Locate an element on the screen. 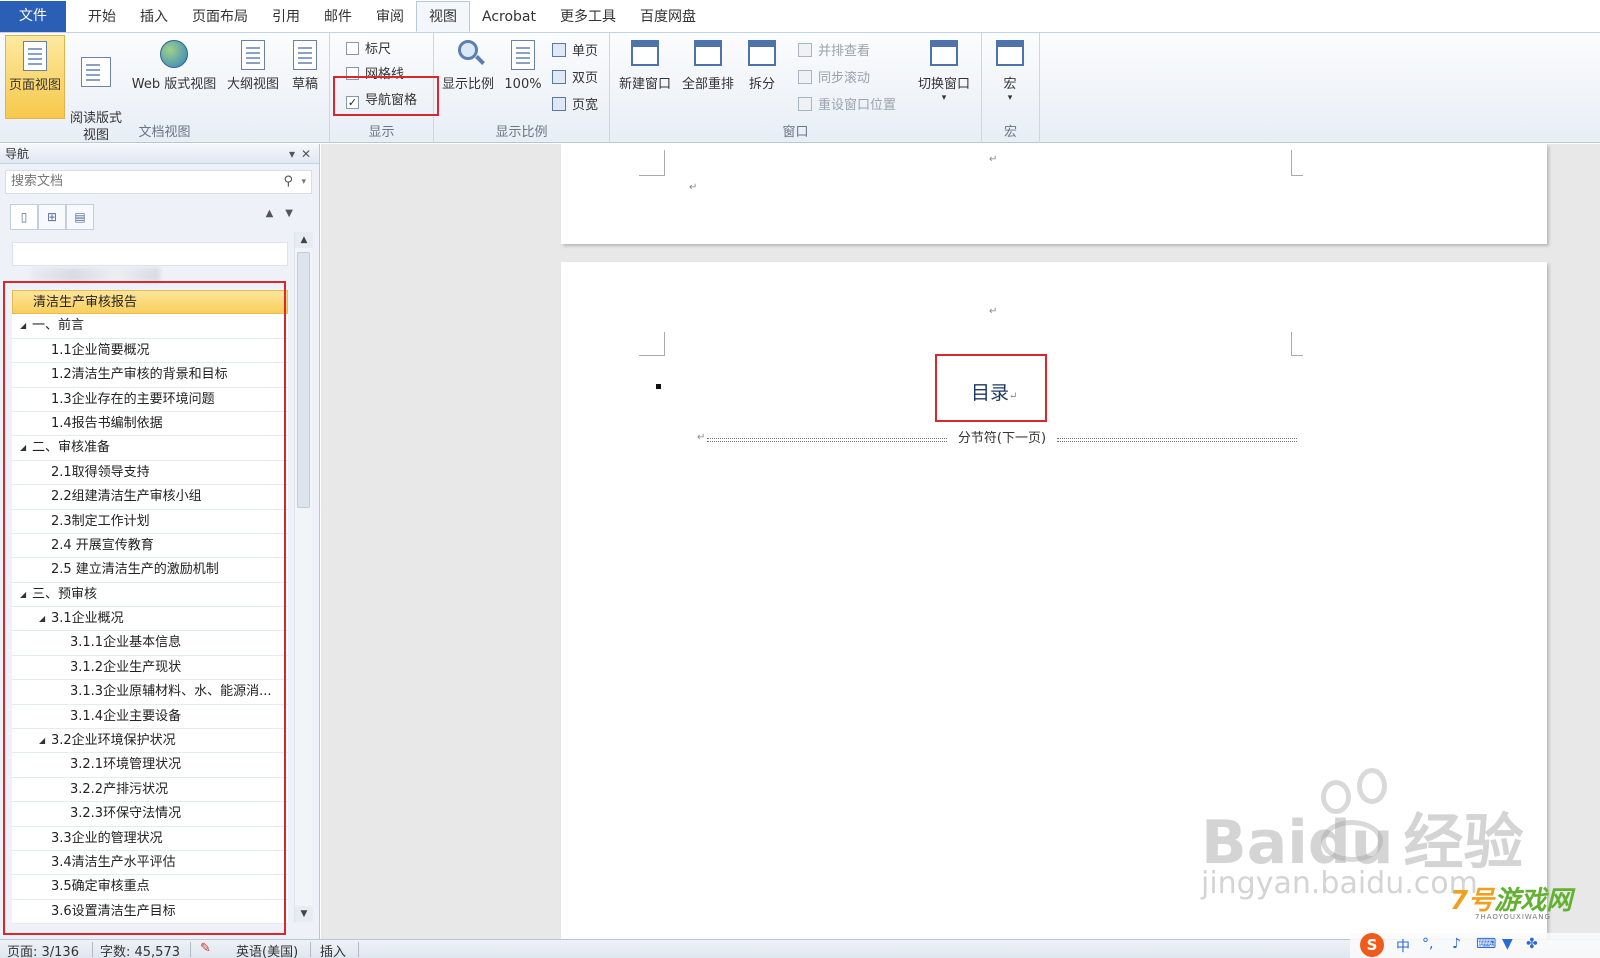 This screenshot has width=1600, height=958. red-annotation-navigation-pane is located at coordinates (386, 96).